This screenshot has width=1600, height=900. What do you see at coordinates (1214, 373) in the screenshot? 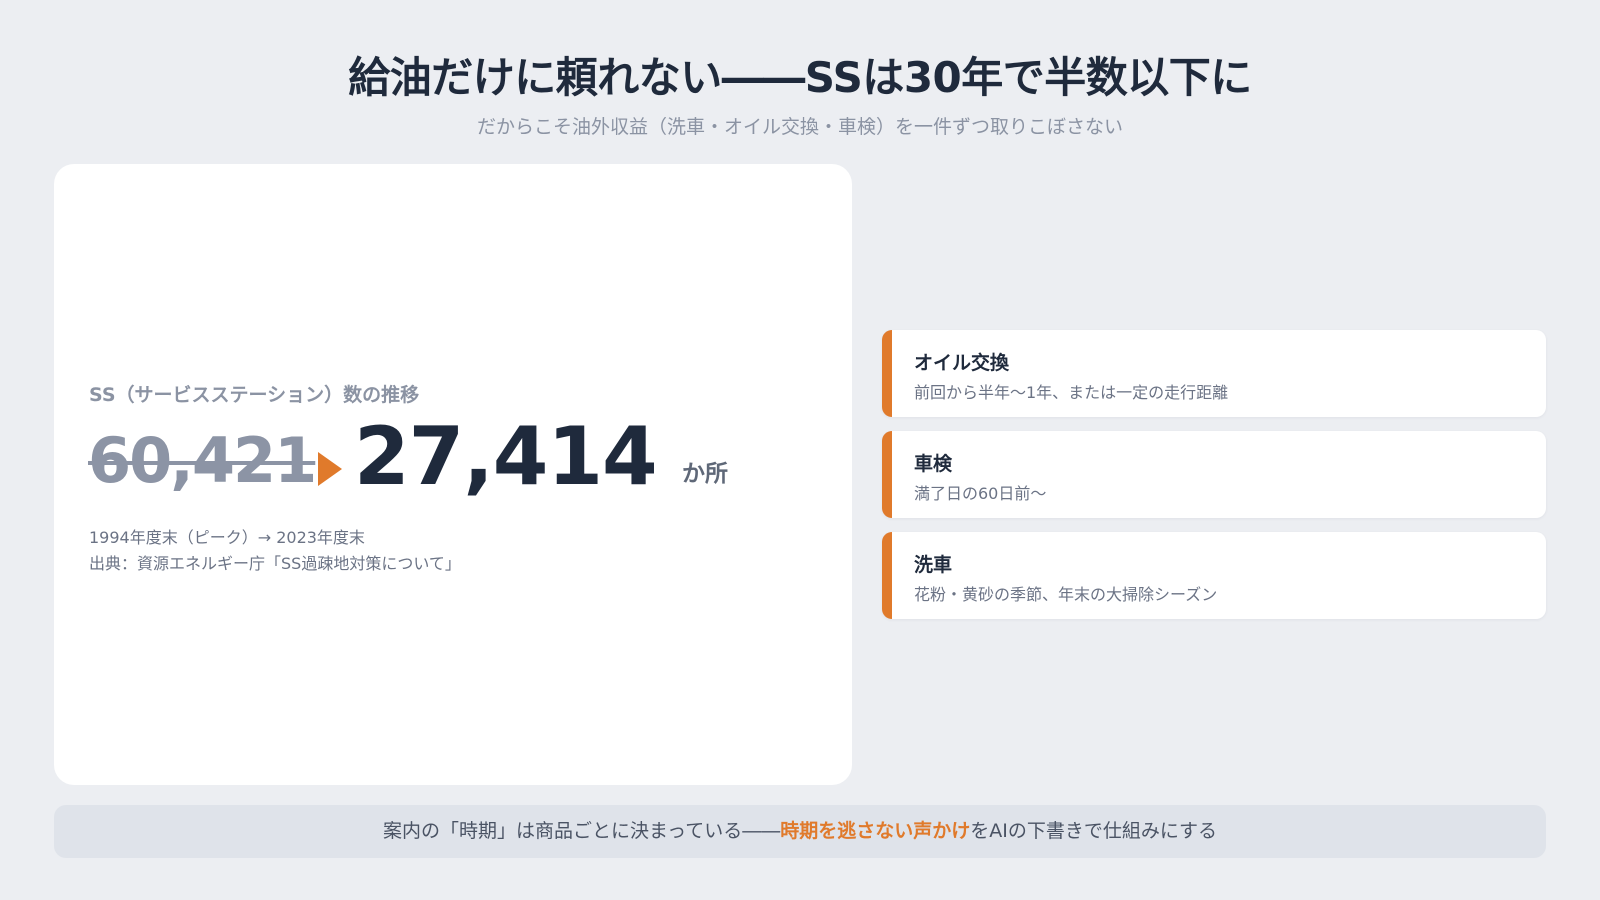
I see `timing-card-oil-change: オイル交換 前回から半年〜1年、または一定の走行距離` at bounding box center [1214, 373].